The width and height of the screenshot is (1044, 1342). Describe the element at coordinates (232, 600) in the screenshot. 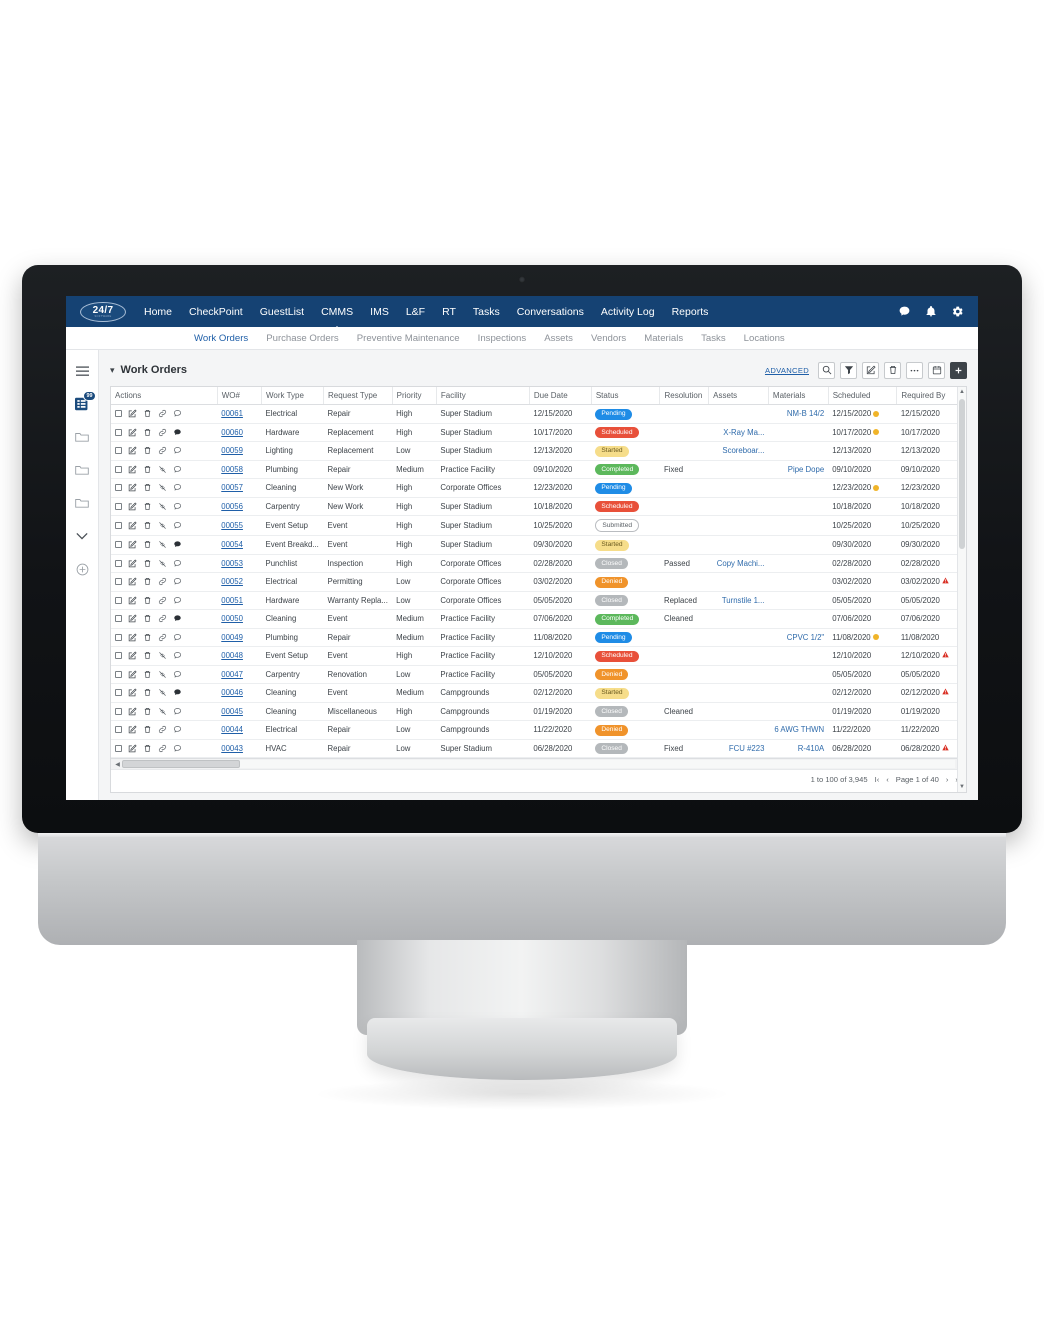

I see `work-order-link: 00051` at that location.